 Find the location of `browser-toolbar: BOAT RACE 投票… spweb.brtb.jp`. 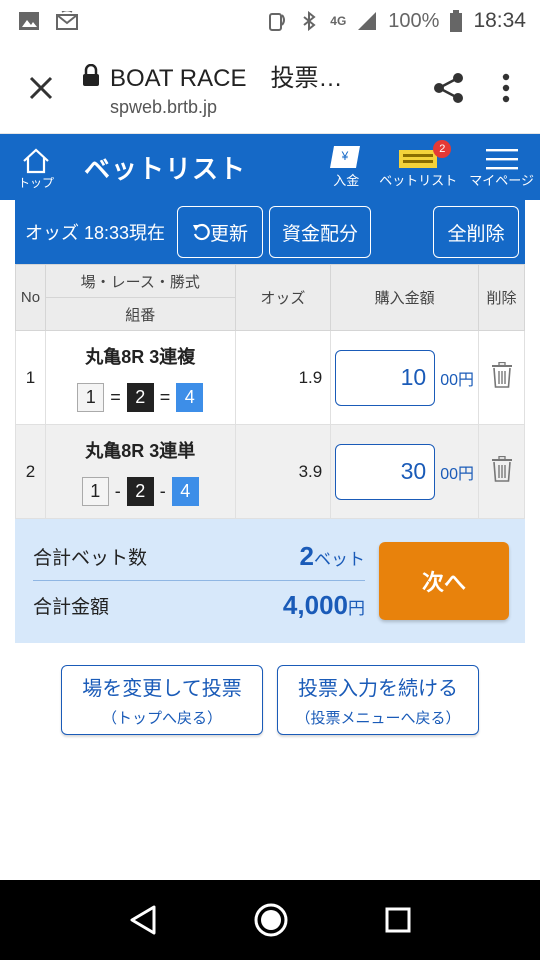

browser-toolbar: BOAT RACE 投票… spweb.brtb.jp is located at coordinates (270, 88).